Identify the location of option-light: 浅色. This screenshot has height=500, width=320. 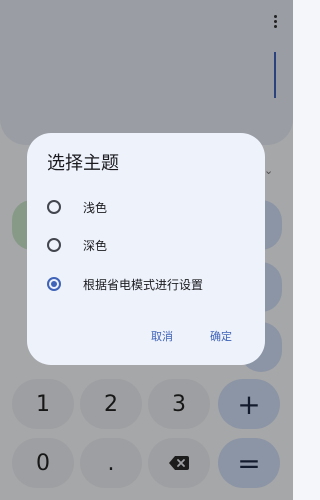
(152, 207).